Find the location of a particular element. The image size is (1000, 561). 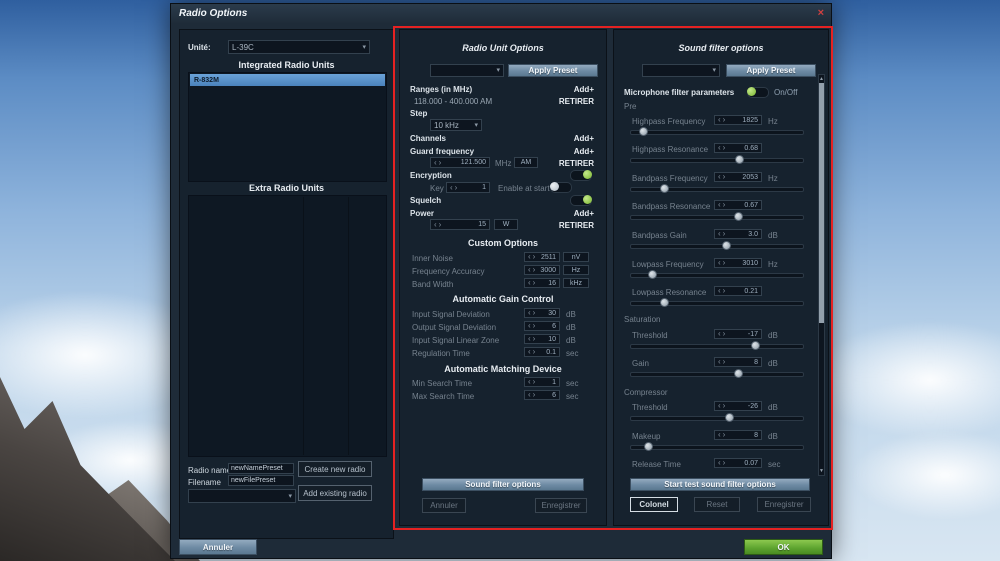

enable-at-start-toggle is located at coordinates (561, 187).